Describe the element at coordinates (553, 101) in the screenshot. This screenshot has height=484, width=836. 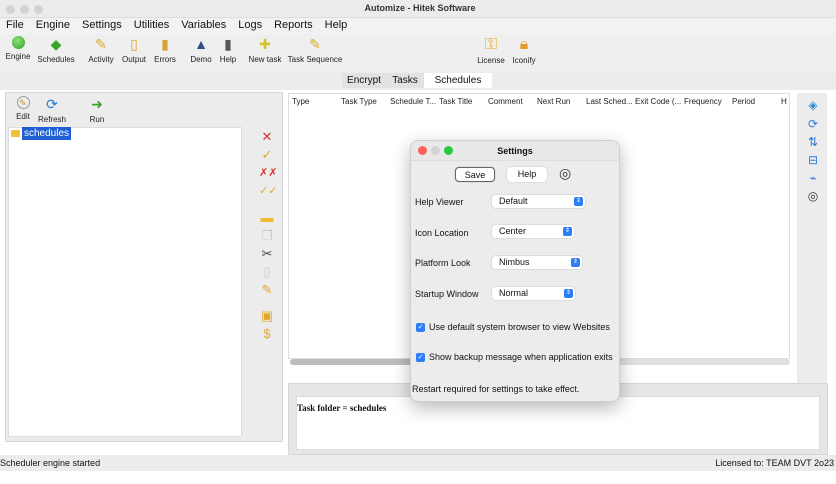
I see `column-header: Next Run` at that location.